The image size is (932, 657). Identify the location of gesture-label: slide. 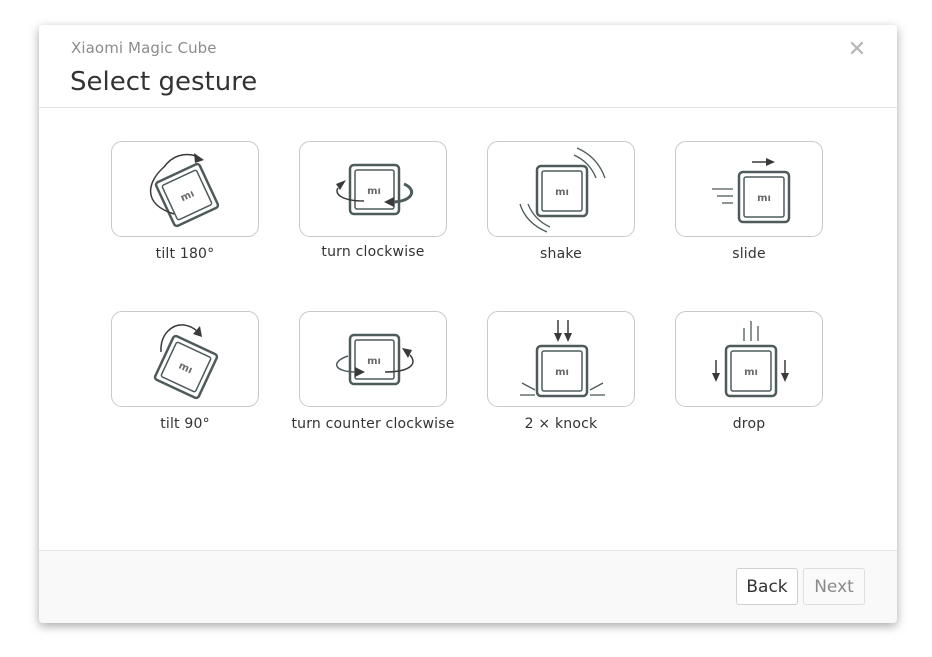
(749, 254).